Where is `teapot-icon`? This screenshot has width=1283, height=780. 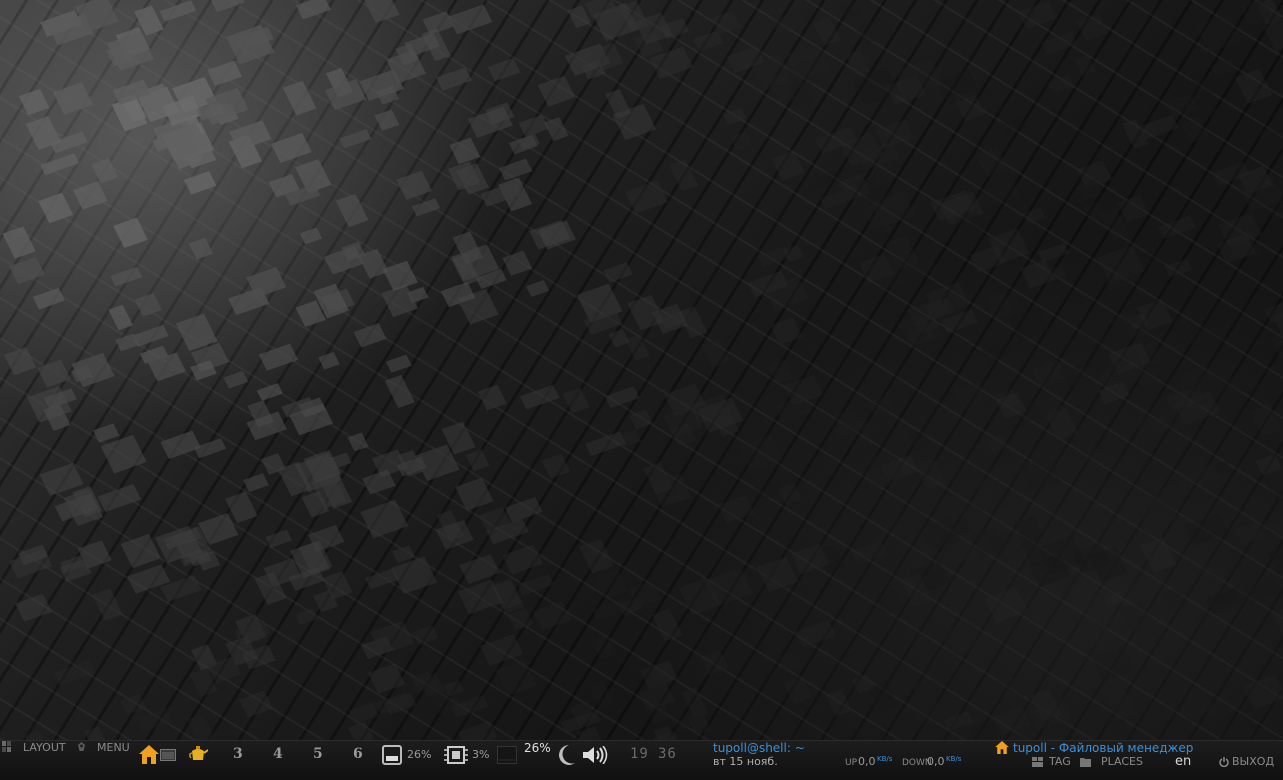
teapot-icon is located at coordinates (198, 754).